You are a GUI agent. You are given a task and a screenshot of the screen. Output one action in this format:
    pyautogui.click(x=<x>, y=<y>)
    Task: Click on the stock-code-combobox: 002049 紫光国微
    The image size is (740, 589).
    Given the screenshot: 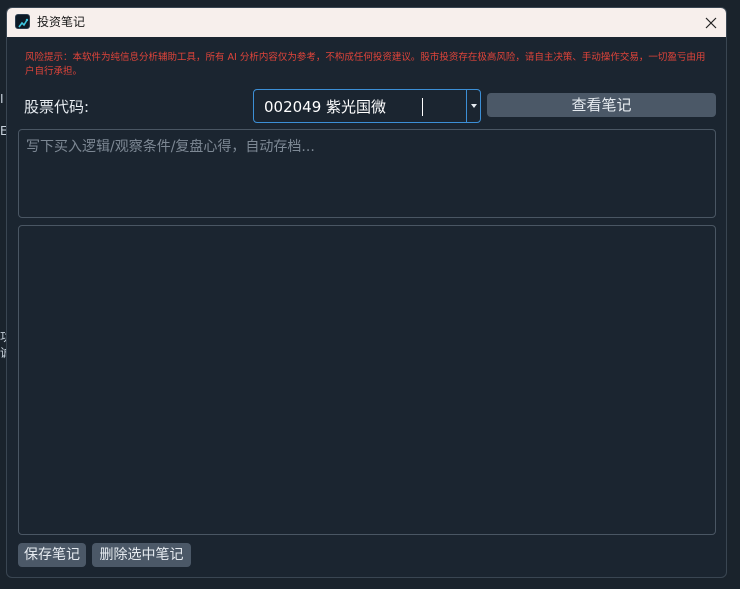 What is the action you would take?
    pyautogui.click(x=367, y=106)
    